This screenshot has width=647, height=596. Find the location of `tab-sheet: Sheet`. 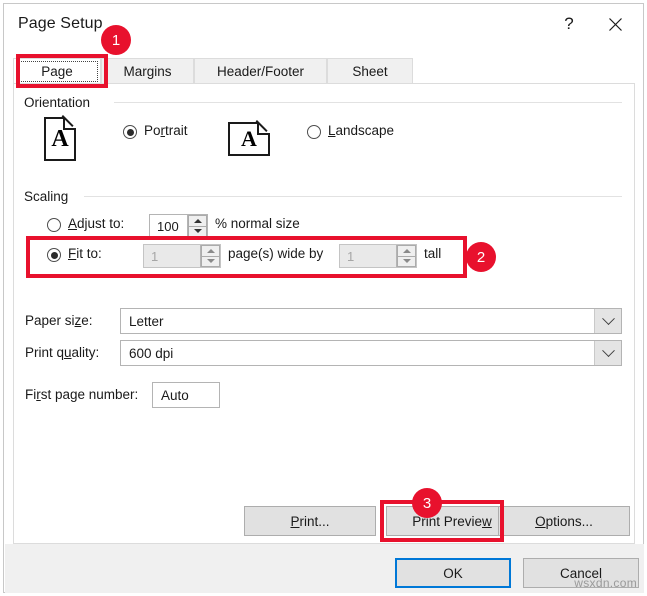

tab-sheet: Sheet is located at coordinates (370, 71).